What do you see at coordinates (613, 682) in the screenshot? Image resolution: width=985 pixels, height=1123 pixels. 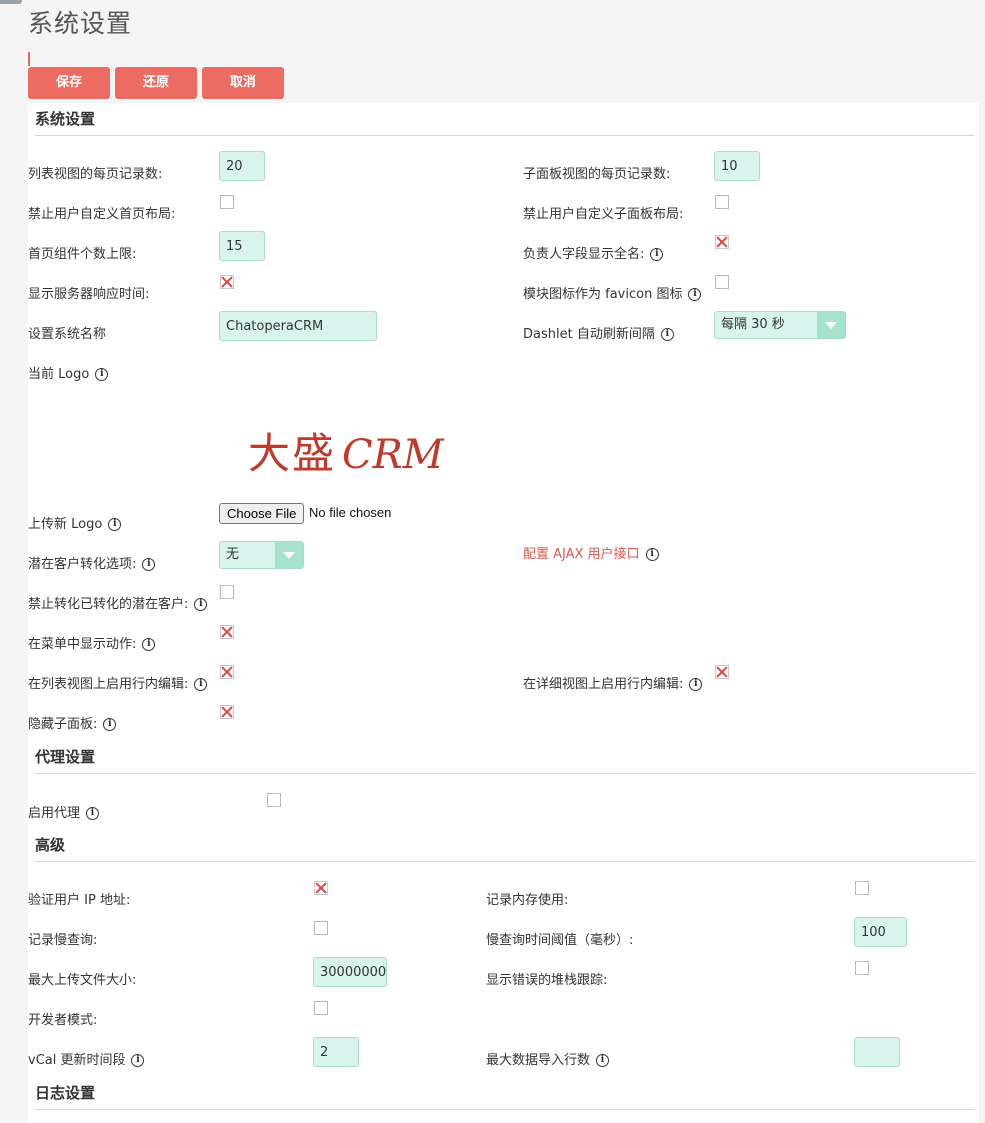 I see `inline-edit-detail-label: 在详细视图上启用行内编辑: i` at bounding box center [613, 682].